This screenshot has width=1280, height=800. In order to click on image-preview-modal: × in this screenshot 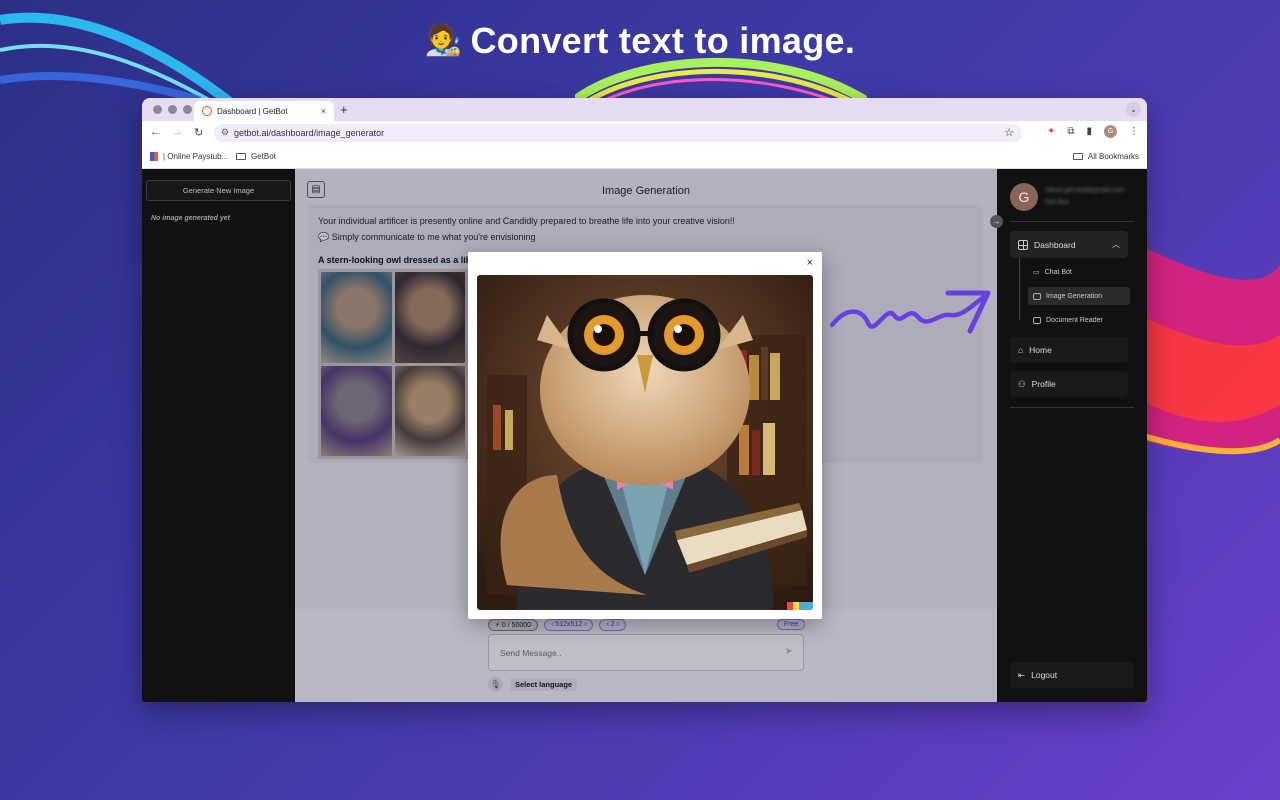, I will do `click(645, 435)`.